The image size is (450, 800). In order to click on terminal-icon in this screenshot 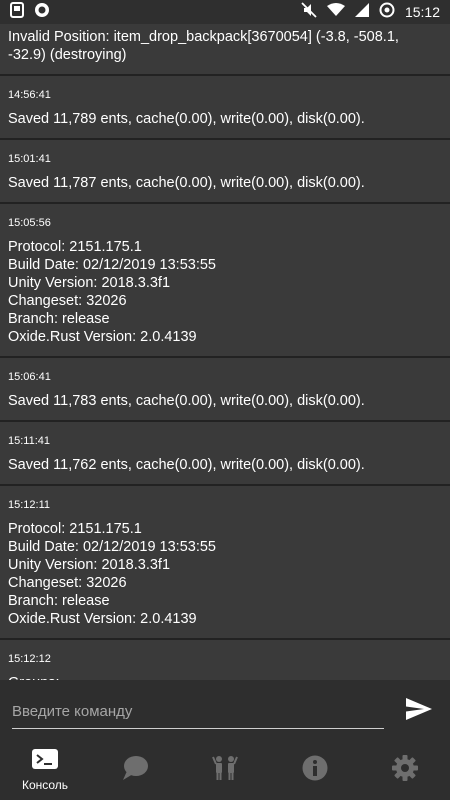, I will do `click(45, 761)`.